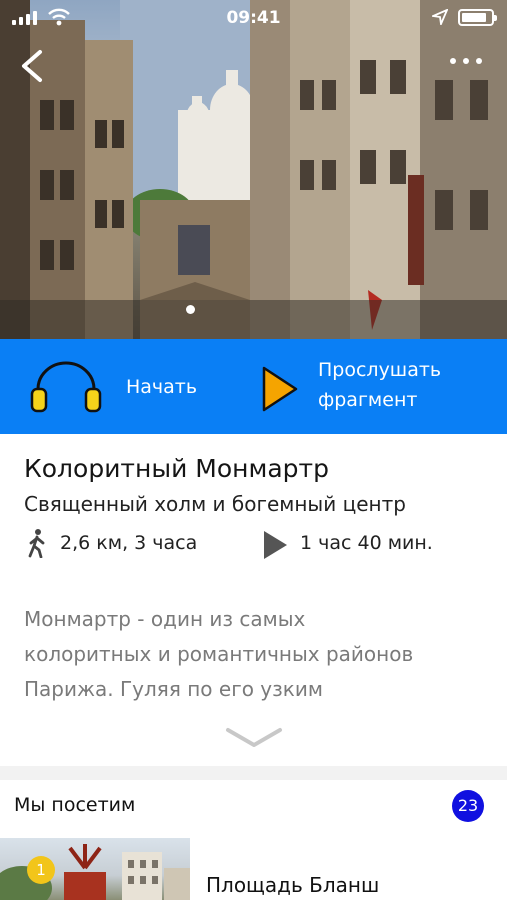  I want to click on place-number-badge: 1, so click(41, 870).